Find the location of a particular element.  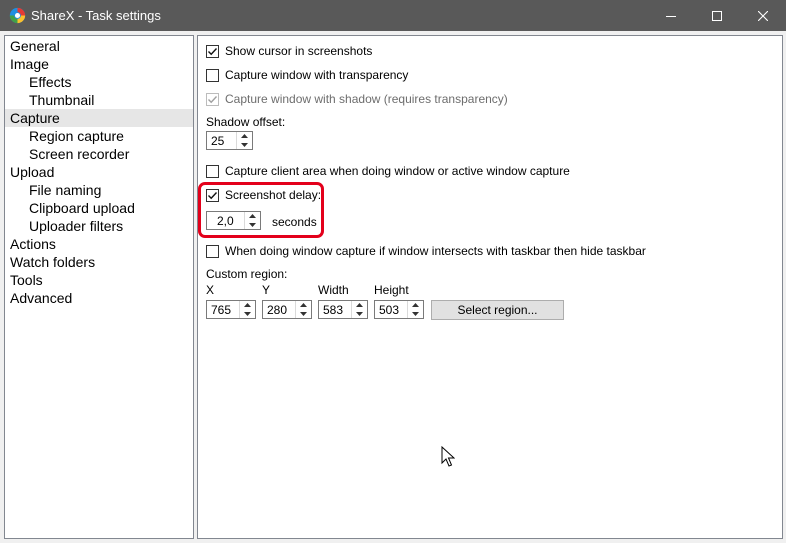

nav-item-effects: Effects is located at coordinates (50, 82).